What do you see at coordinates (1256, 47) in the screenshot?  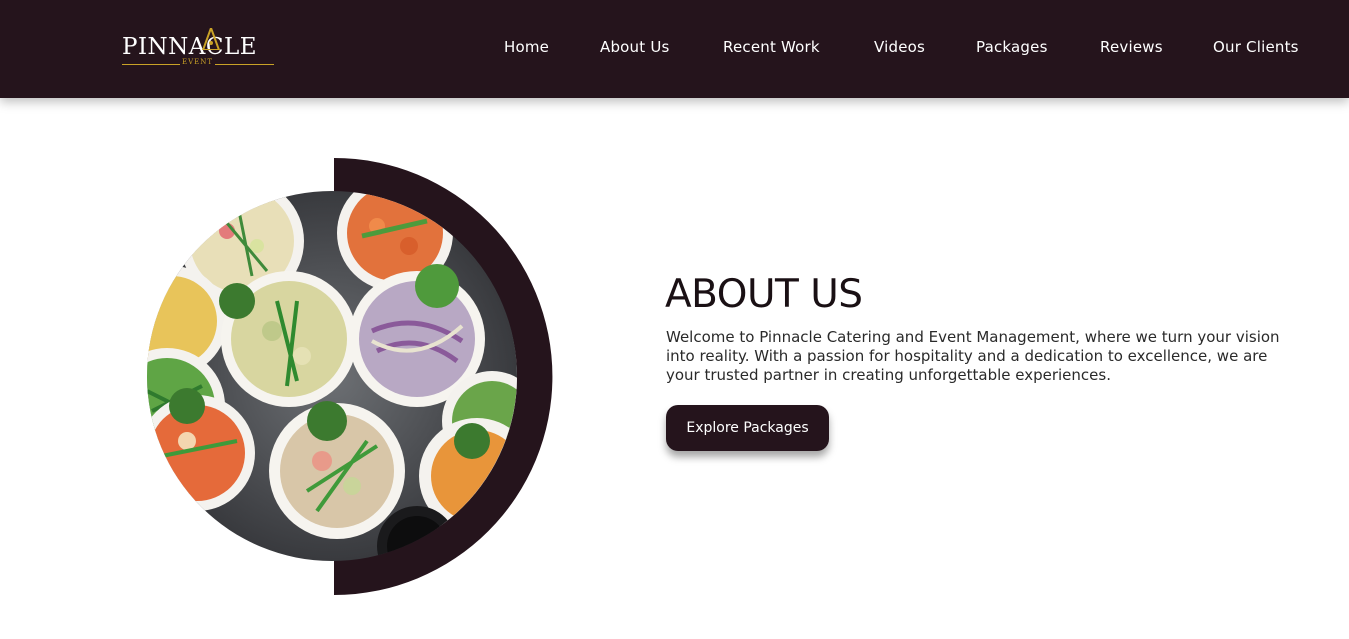 I see `nav-our-clients: Our Clients` at bounding box center [1256, 47].